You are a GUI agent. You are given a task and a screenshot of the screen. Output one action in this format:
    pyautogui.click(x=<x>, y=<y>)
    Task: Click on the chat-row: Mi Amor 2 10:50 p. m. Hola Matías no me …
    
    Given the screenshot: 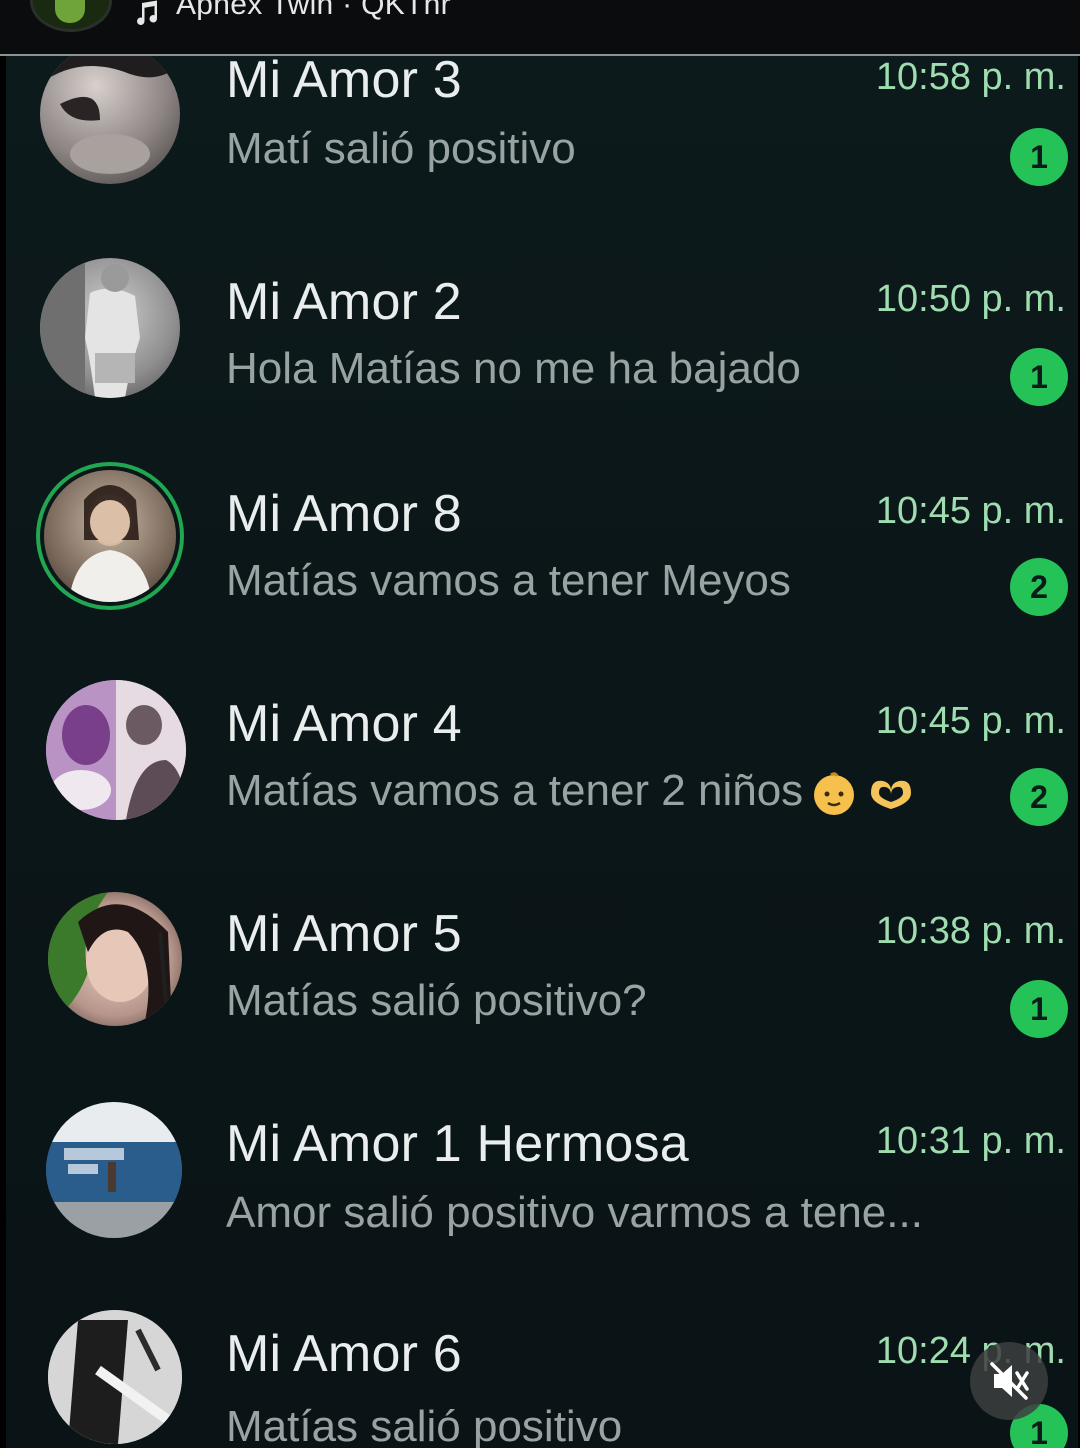 What is the action you would take?
    pyautogui.click(x=542, y=325)
    